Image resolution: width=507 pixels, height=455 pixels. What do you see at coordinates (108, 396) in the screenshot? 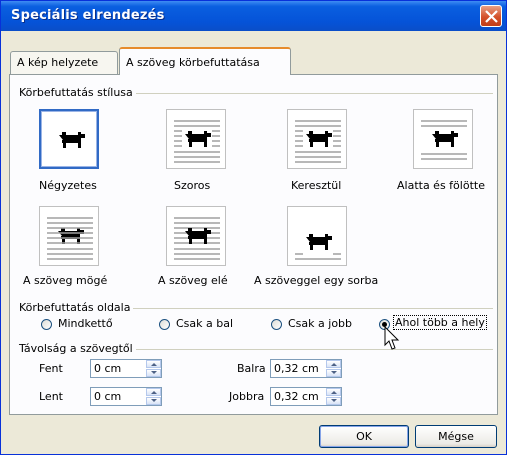
I see `bottom-distance-value: 0 cm` at bounding box center [108, 396].